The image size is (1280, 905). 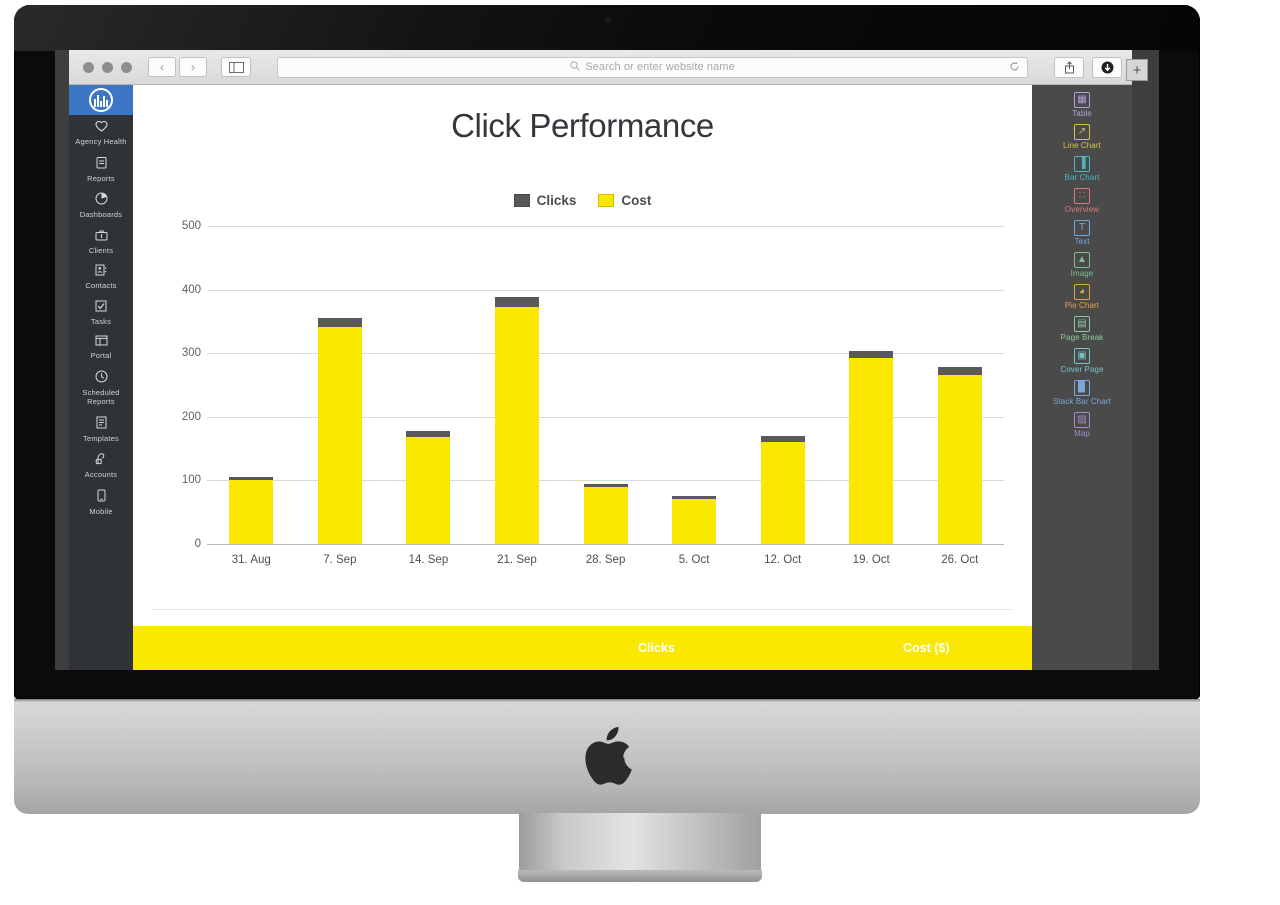 What do you see at coordinates (783, 560) in the screenshot?
I see `x-axis-tick: 12. Oct` at bounding box center [783, 560].